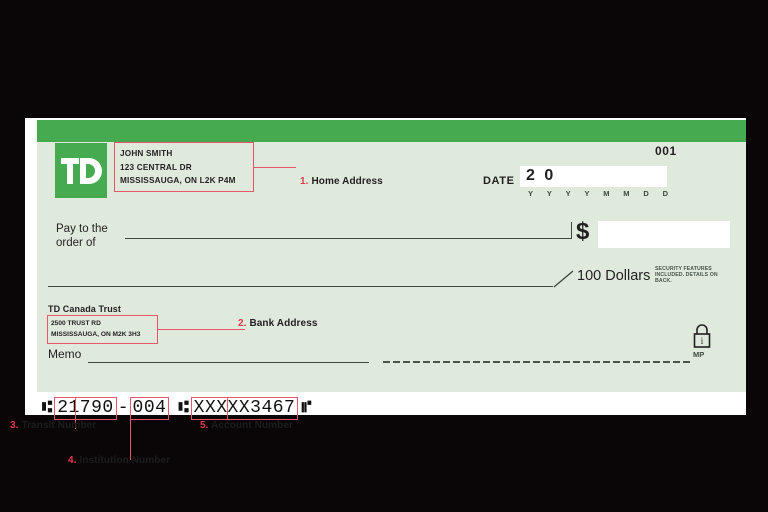  Describe the element at coordinates (59, 425) in the screenshot. I see `callout-3-label: Transit Number` at that location.